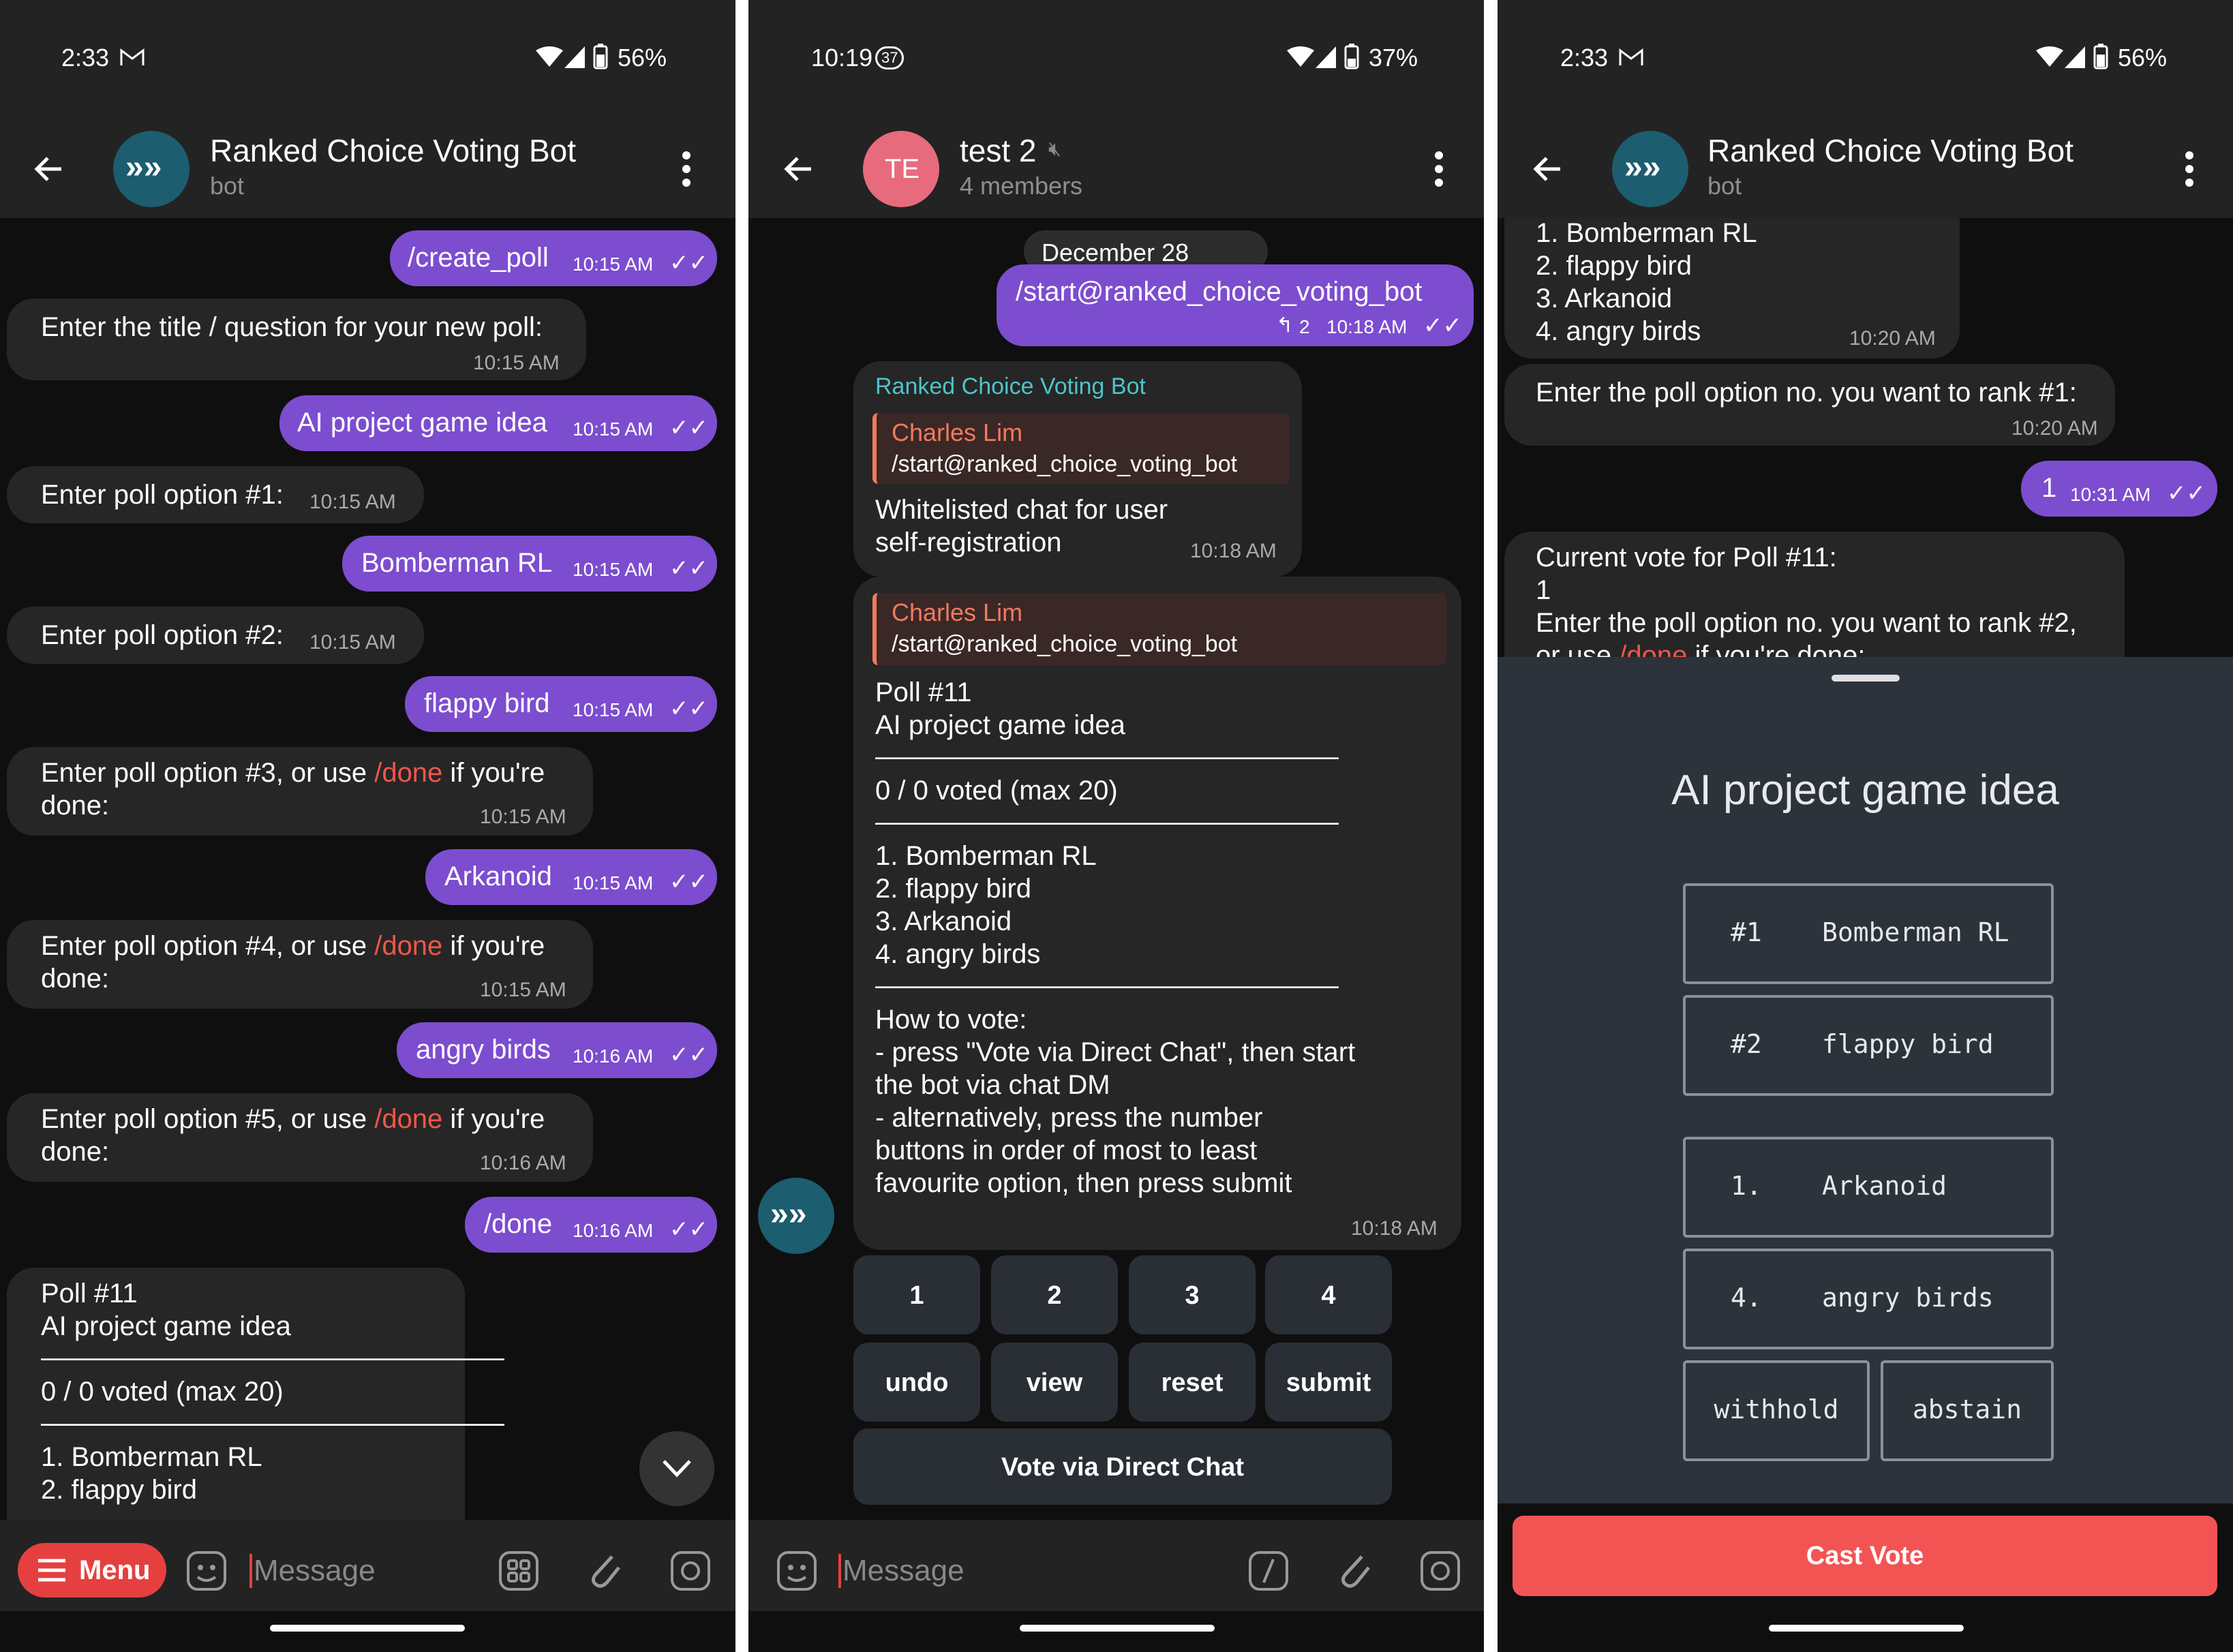 This screenshot has height=1652, width=2233. What do you see at coordinates (1067, 1150) in the screenshot?
I see `instructions-text: buttons in order of most to least` at bounding box center [1067, 1150].